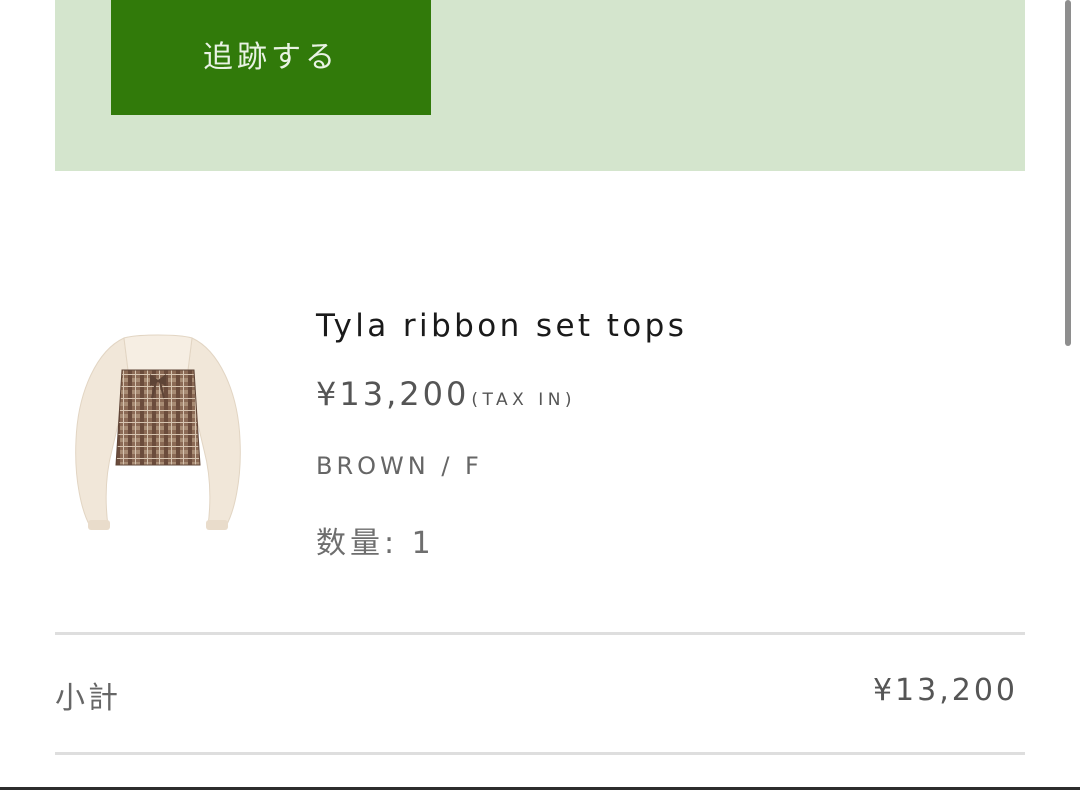  What do you see at coordinates (375, 543) in the screenshot?
I see `product-quantity: 数量: 1` at bounding box center [375, 543].